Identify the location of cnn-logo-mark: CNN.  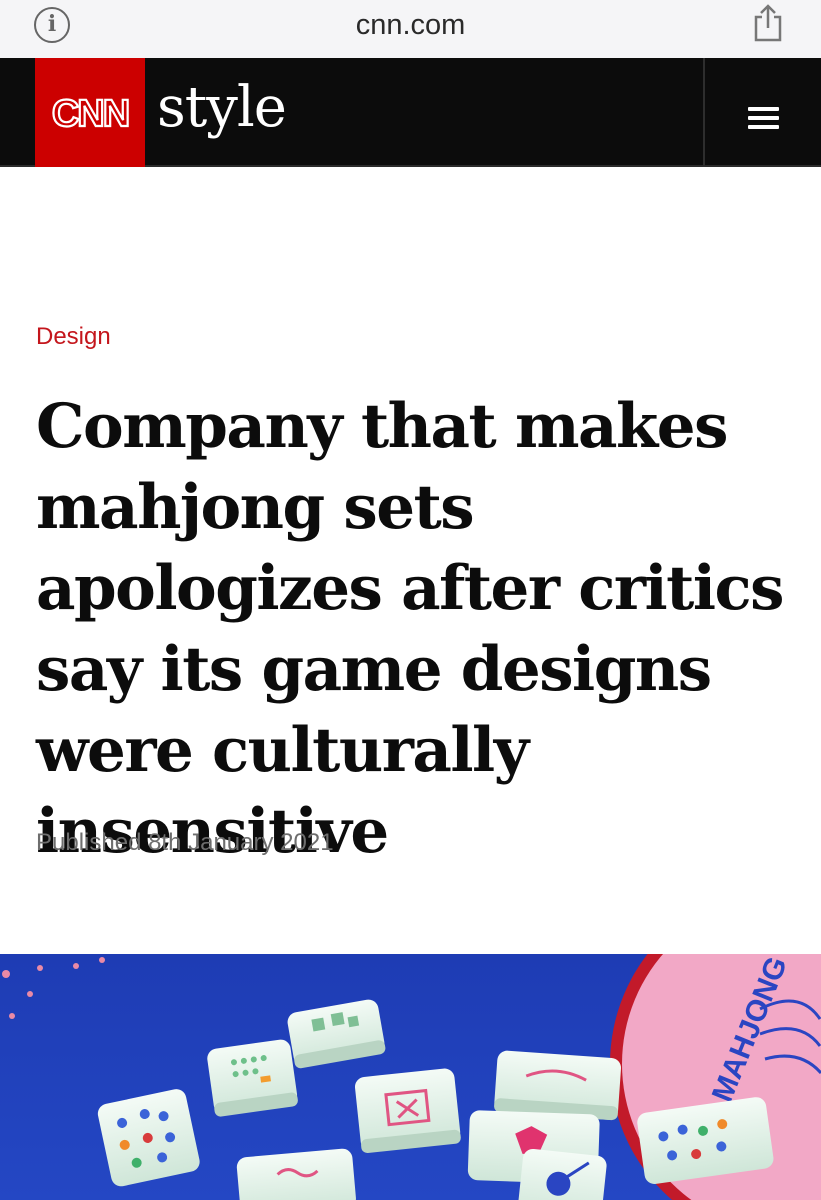
(91, 113).